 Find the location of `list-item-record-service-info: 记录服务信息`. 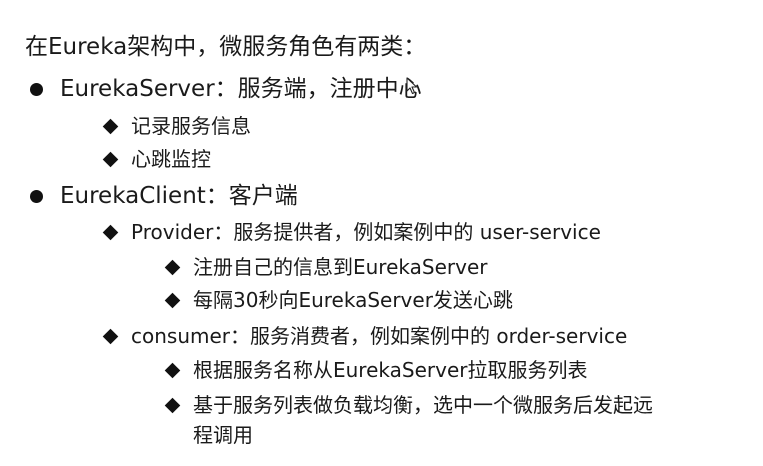

list-item-record-service-info: 记录服务信息 is located at coordinates (402, 127).